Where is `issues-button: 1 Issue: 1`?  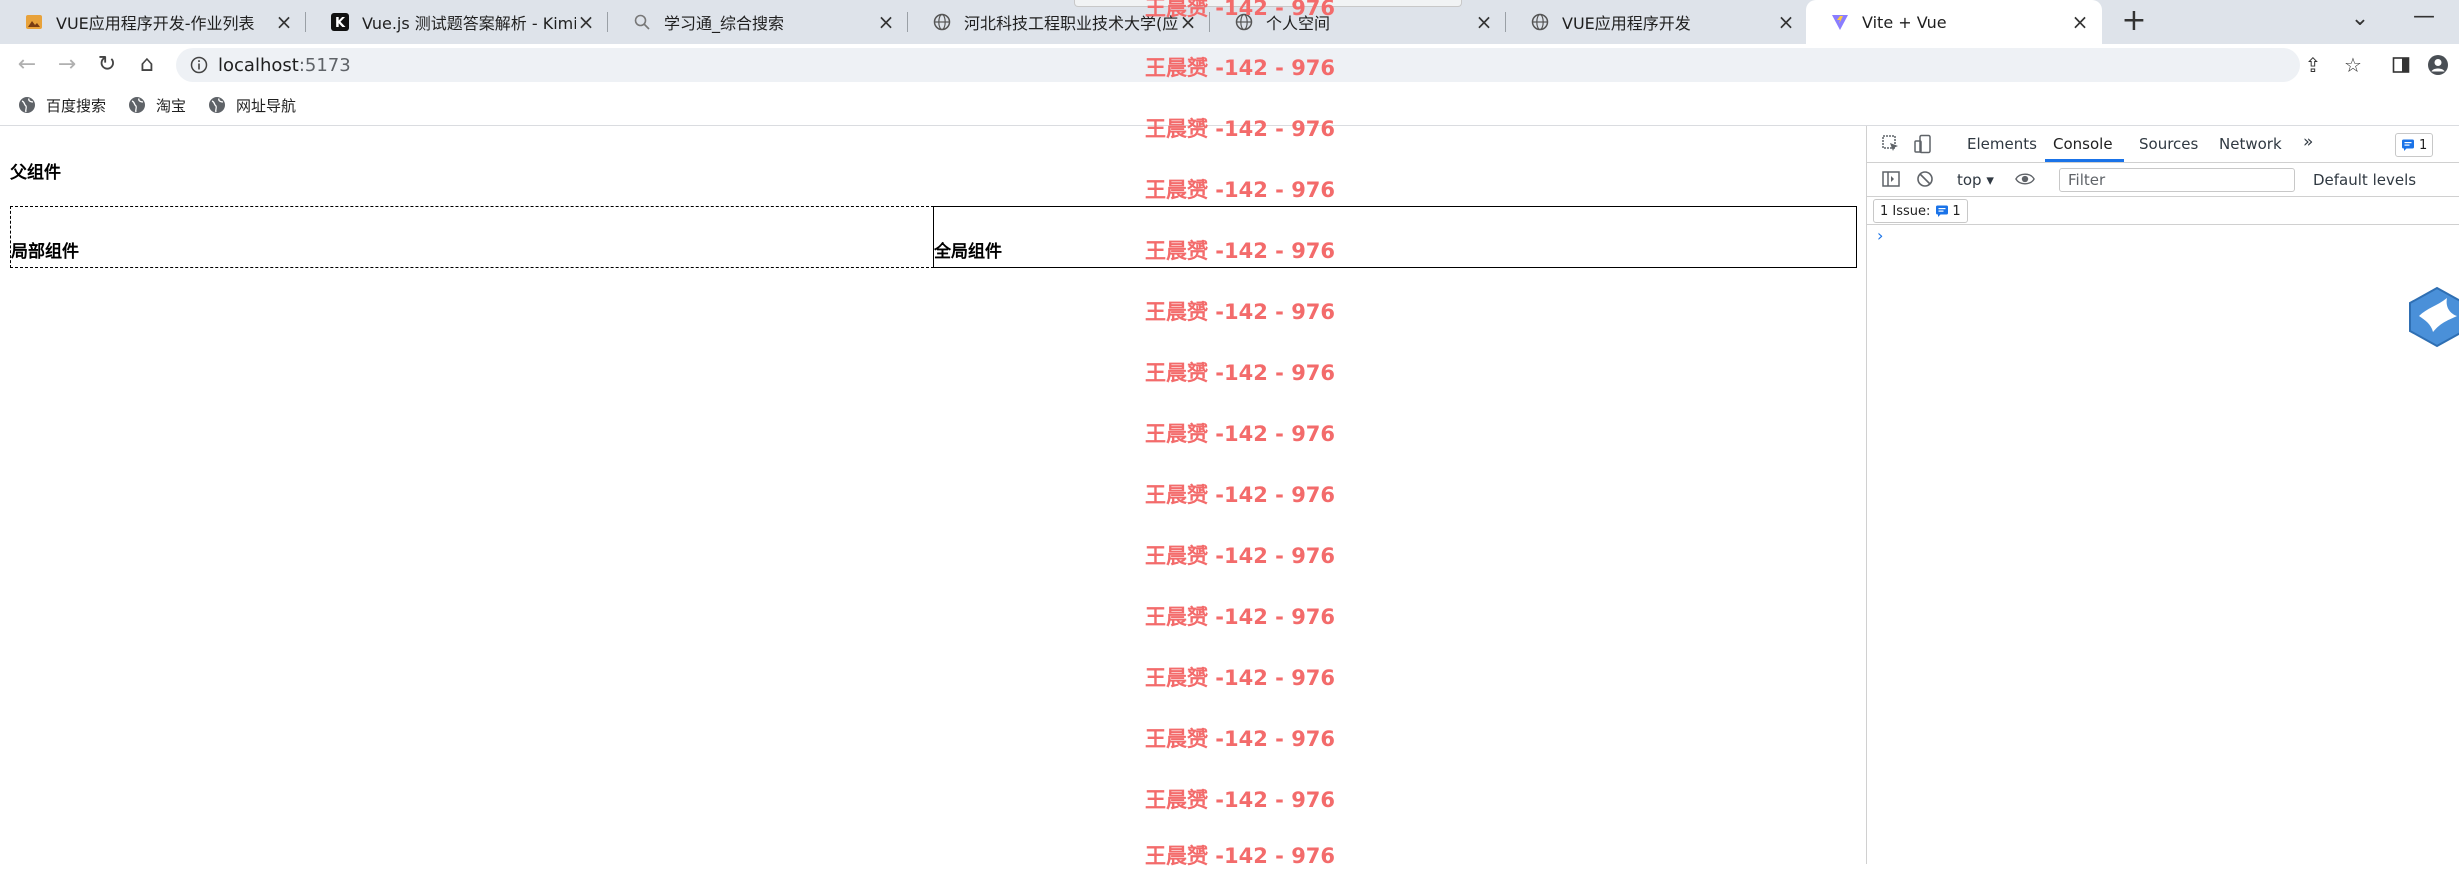
issues-button: 1 Issue: 1 is located at coordinates (1920, 211).